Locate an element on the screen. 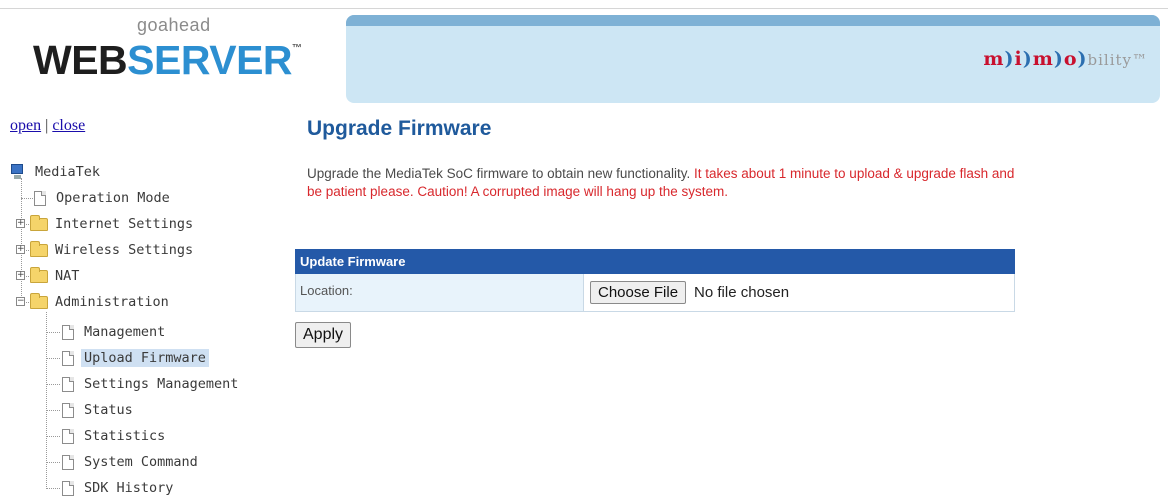  sidebar-item-label: Statistics is located at coordinates (125, 436).